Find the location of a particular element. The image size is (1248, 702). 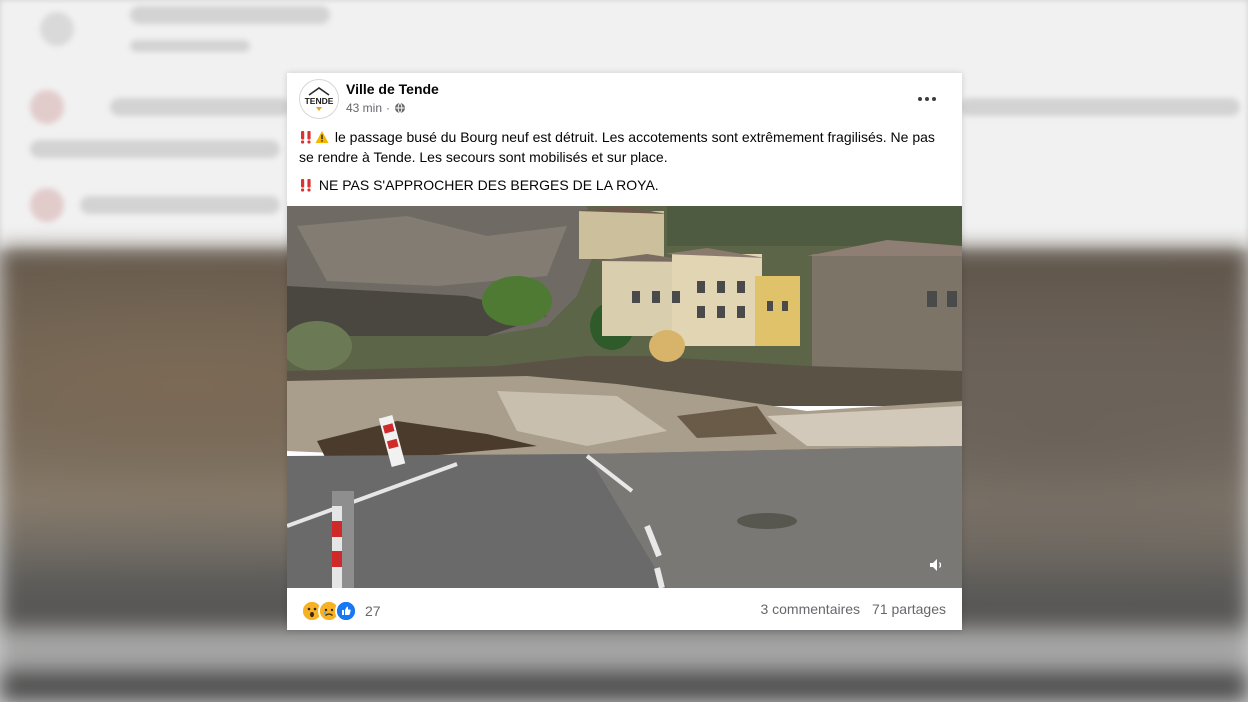

logo-text: TENDE is located at coordinates (319, 101).